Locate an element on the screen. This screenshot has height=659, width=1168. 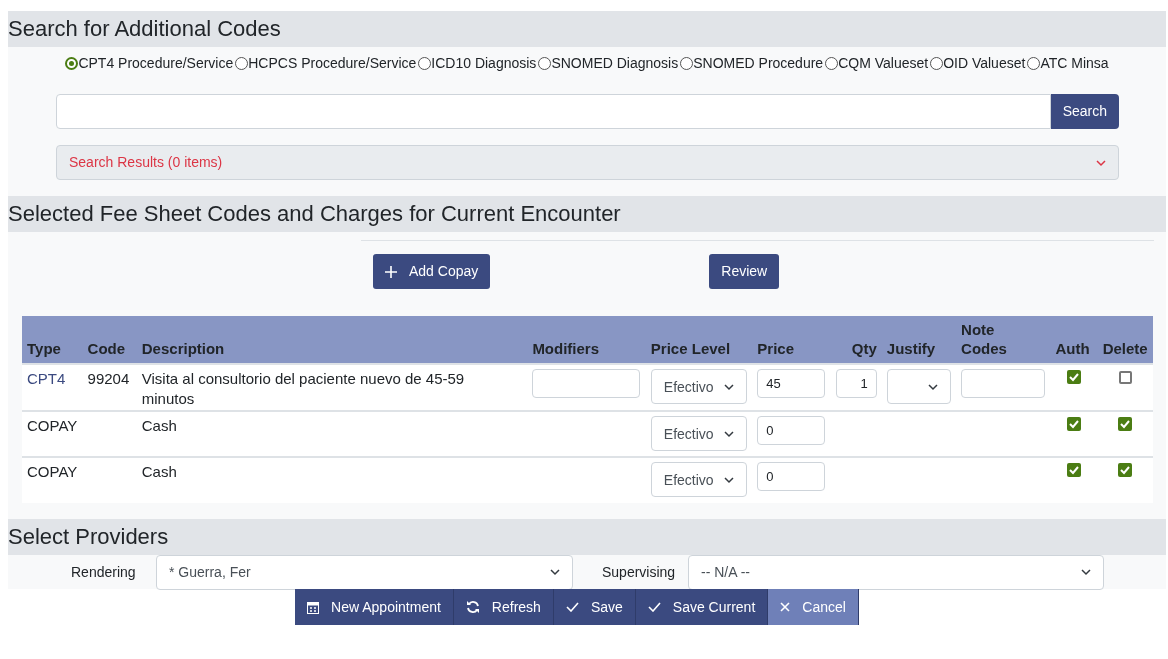
radio-label: OID Valueset is located at coordinates (984, 63).